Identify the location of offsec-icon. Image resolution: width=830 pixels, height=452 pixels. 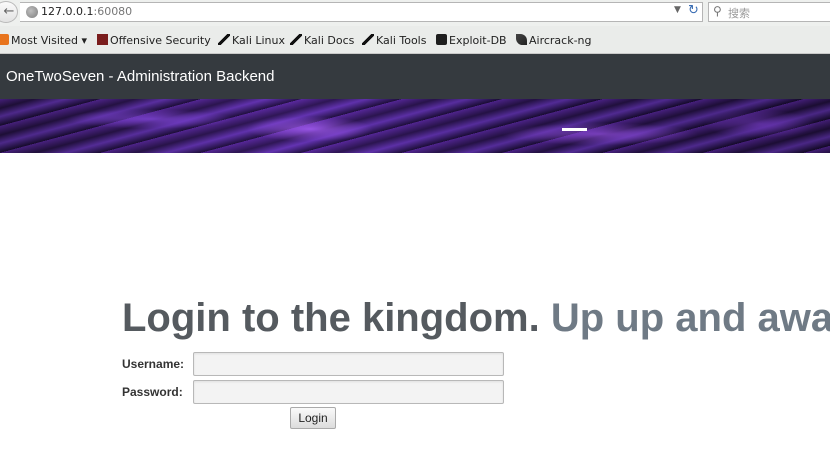
(102, 39).